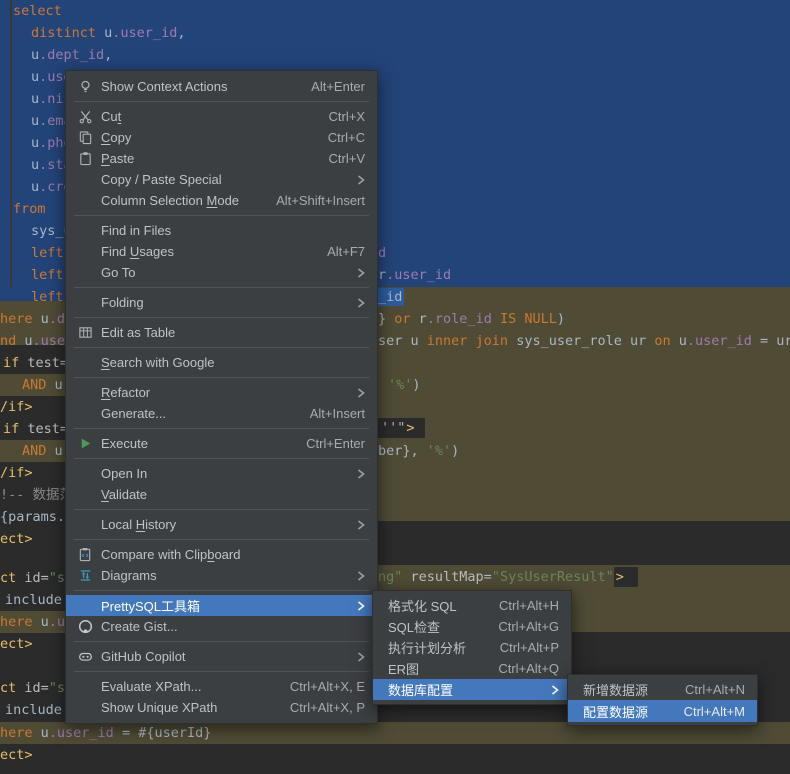 This screenshot has width=790, height=774. I want to click on menu-item-copy-paste-special: Copy / Paste Special, so click(221, 179).